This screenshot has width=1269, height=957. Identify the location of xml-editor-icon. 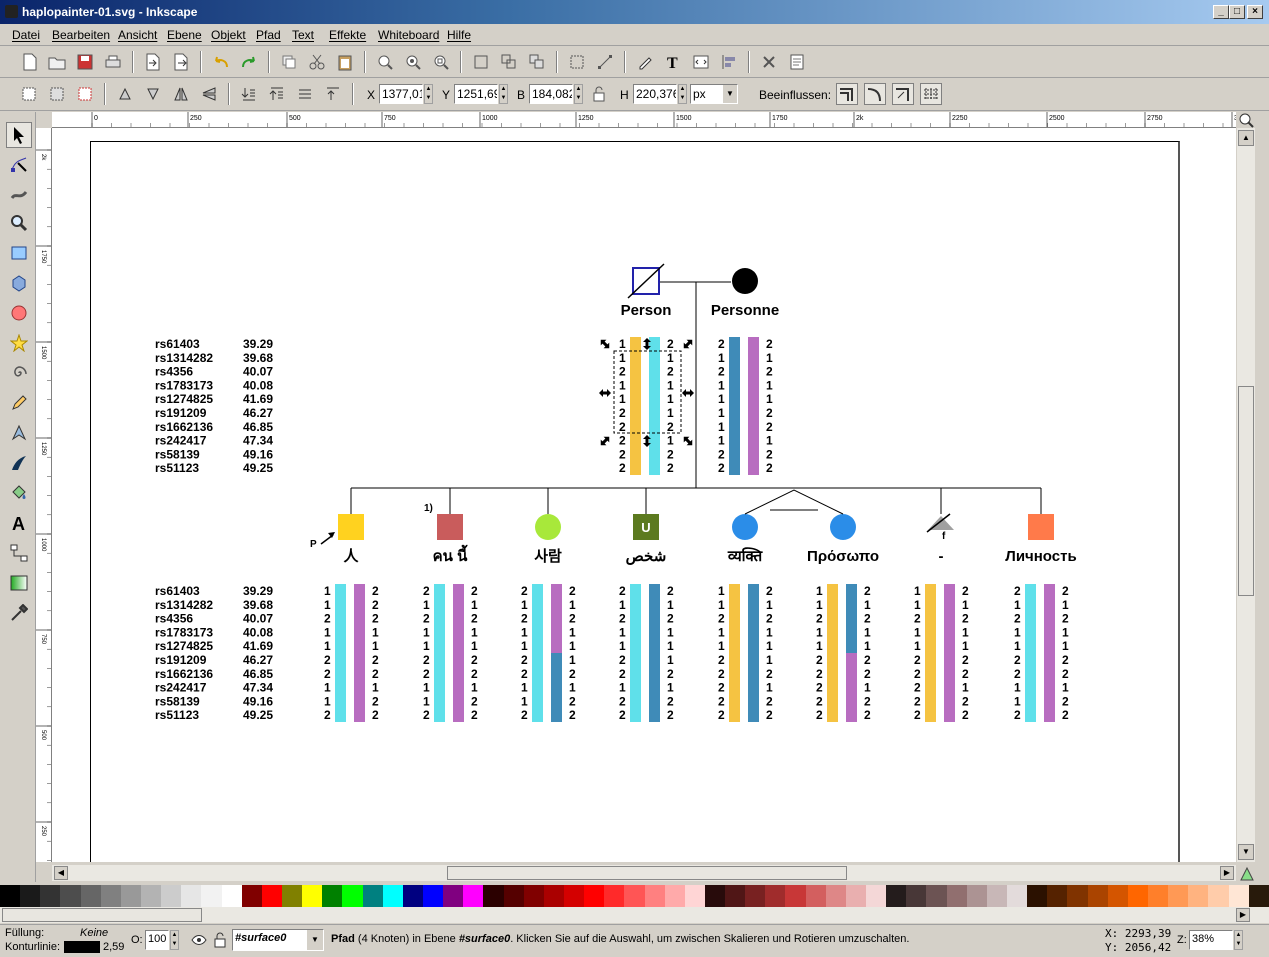
(701, 62).